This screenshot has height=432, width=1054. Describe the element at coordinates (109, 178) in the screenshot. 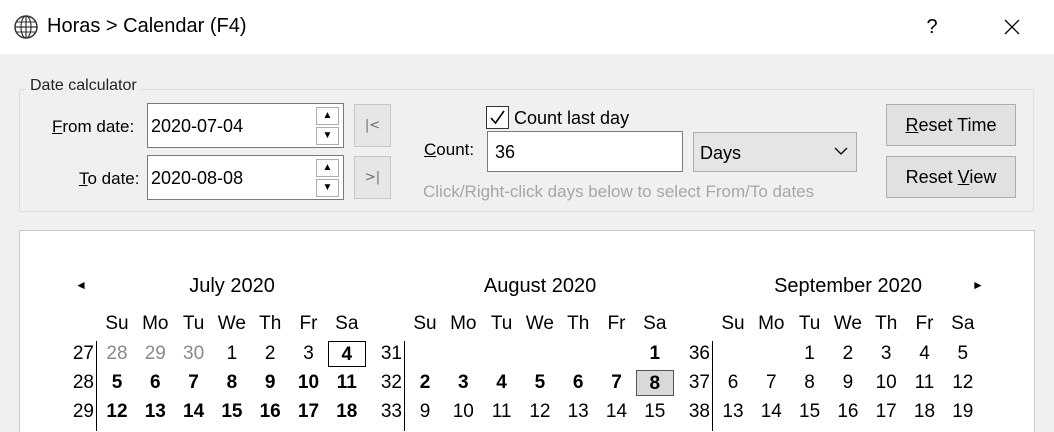

I see `to-date-label: To date:` at that location.